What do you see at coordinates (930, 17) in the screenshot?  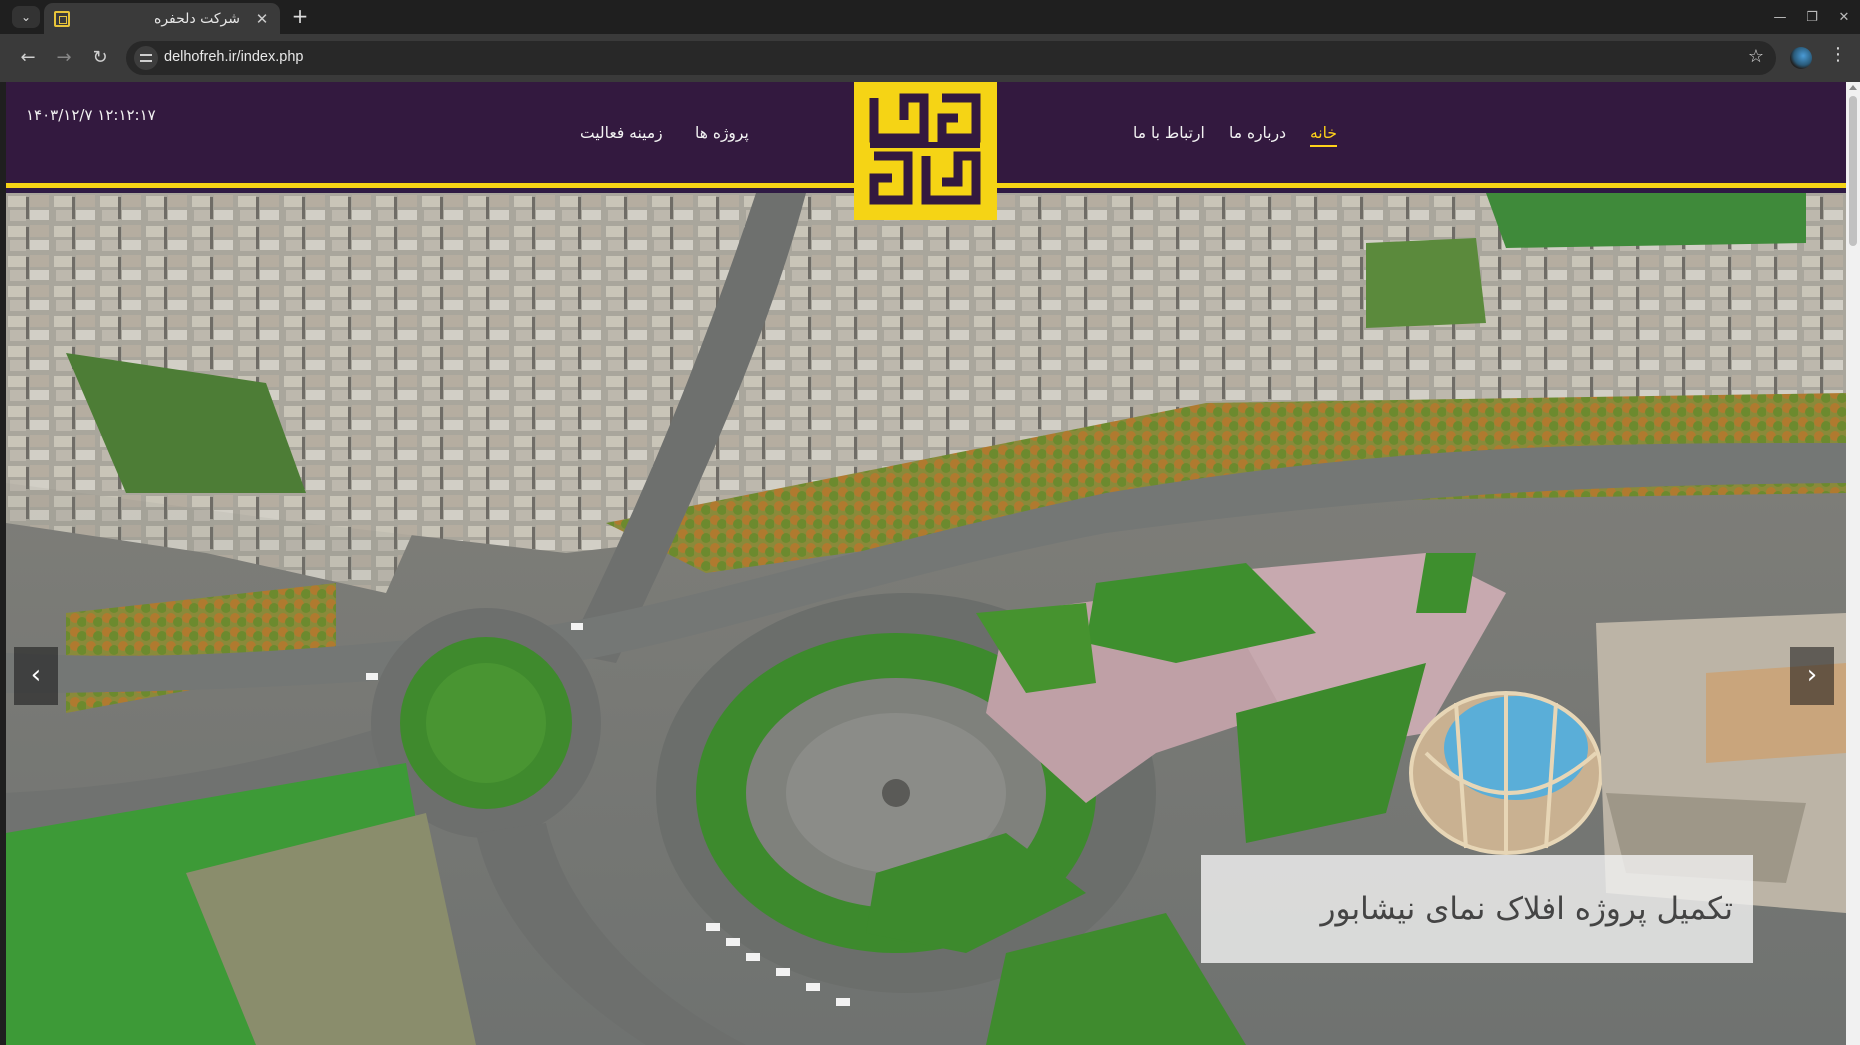 I see `browser-tabstrip: ⌄ شرکت دلحفره ✕ + — ❐ ✕` at bounding box center [930, 17].